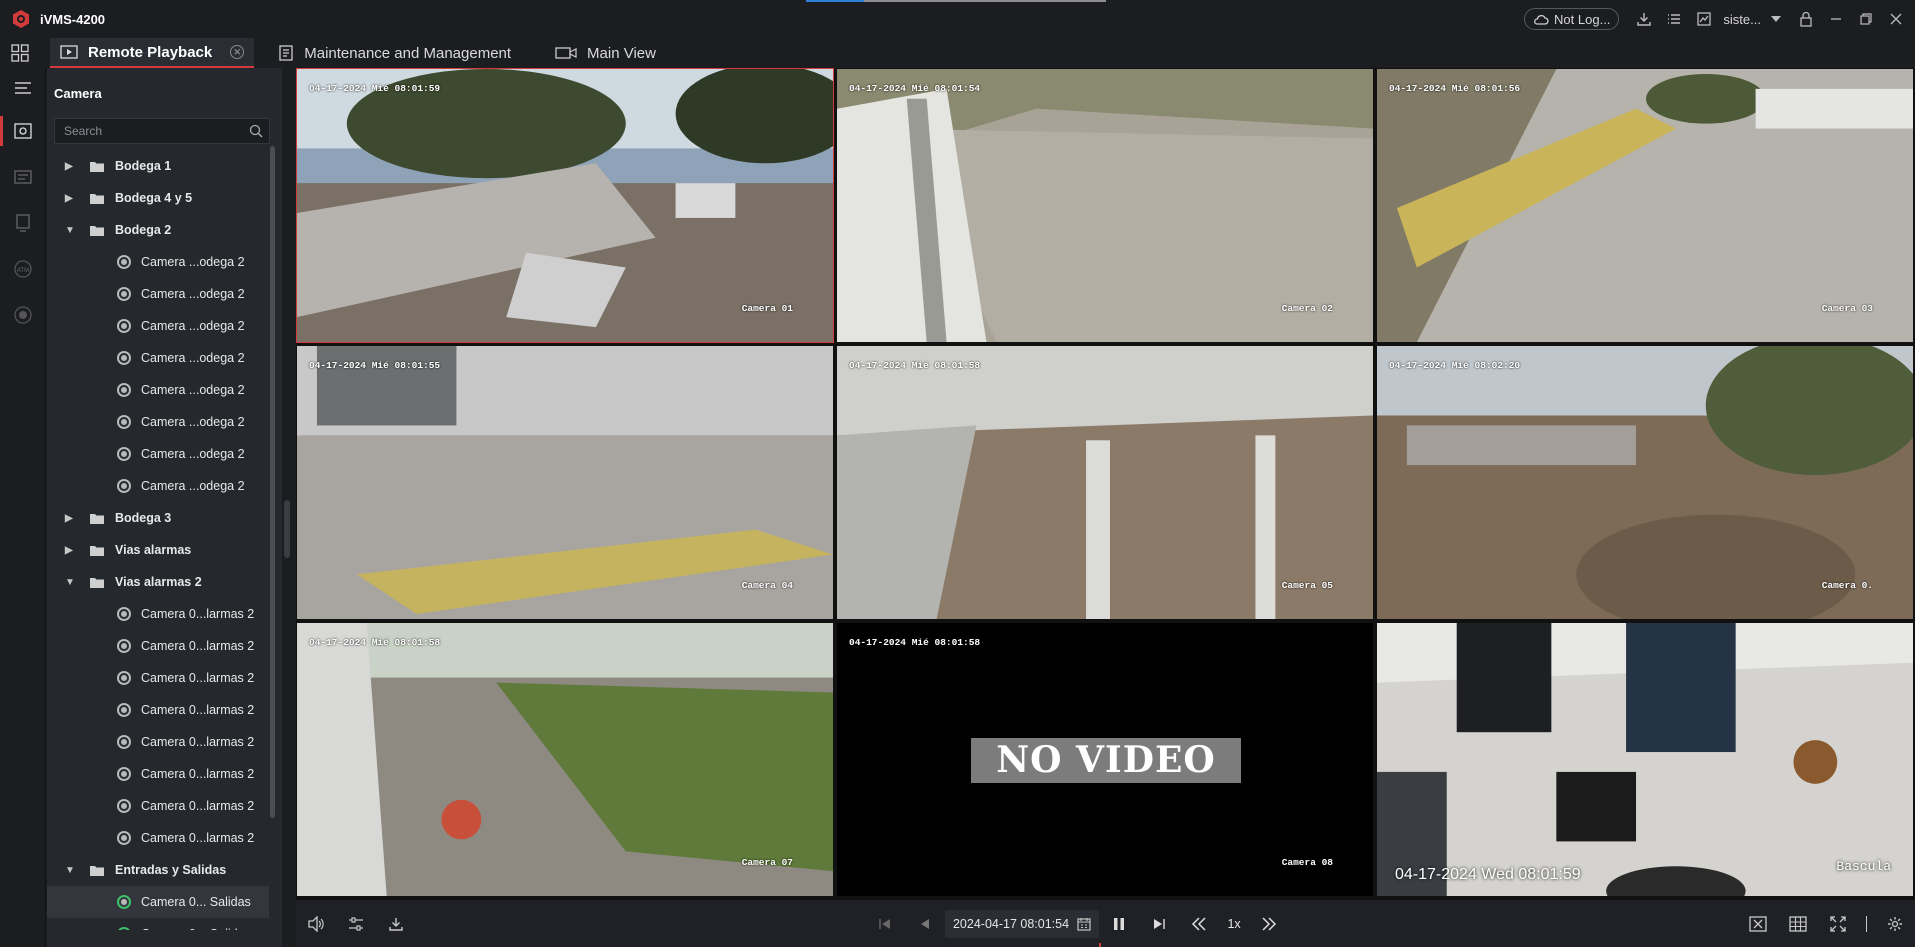 The height and width of the screenshot is (947, 1915). Describe the element at coordinates (956, 1) in the screenshot. I see `loading-indicator` at that location.